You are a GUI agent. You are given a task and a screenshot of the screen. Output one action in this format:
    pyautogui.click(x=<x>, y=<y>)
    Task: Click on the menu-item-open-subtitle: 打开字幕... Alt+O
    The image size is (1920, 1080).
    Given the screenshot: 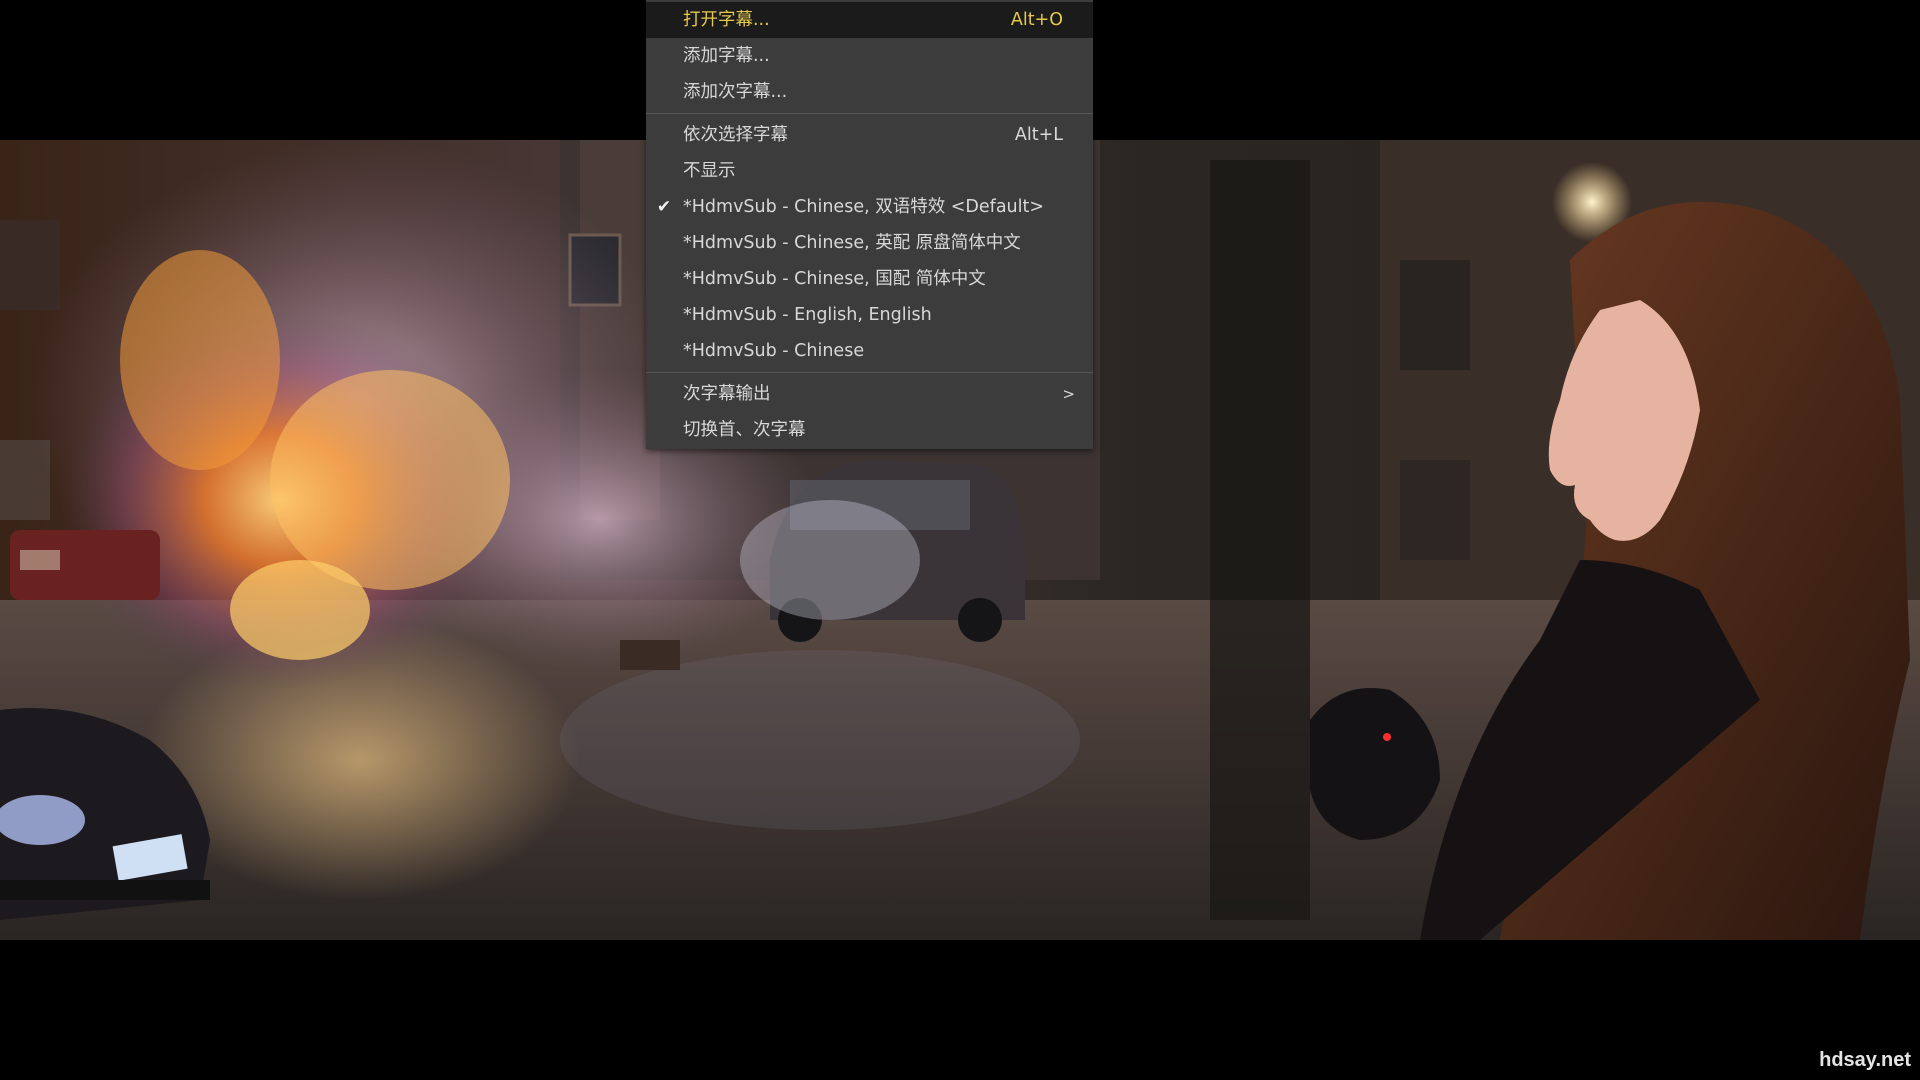 What is the action you would take?
    pyautogui.click(x=869, y=20)
    